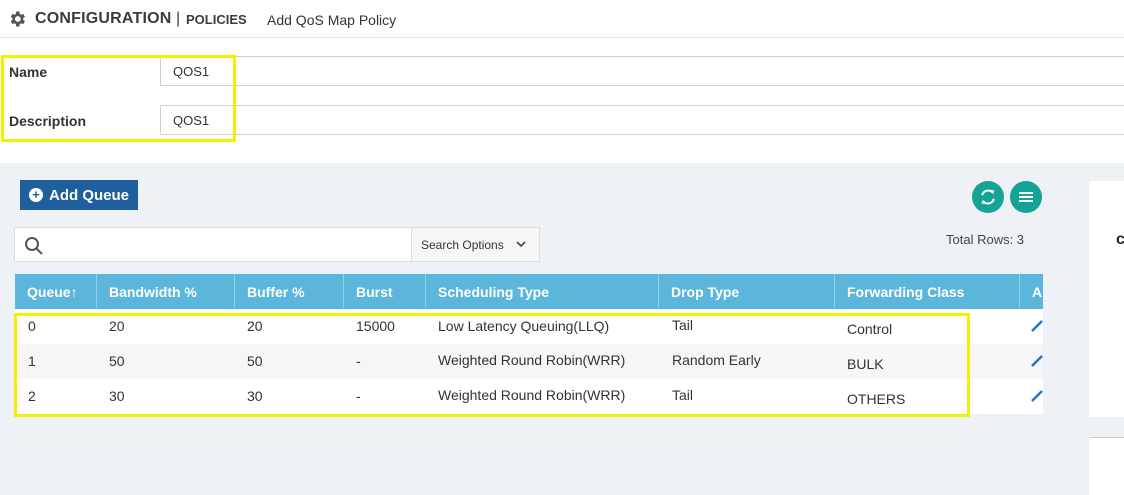  Describe the element at coordinates (166, 291) in the screenshot. I see `column-header-bandwidth: Bandwidth %` at that location.